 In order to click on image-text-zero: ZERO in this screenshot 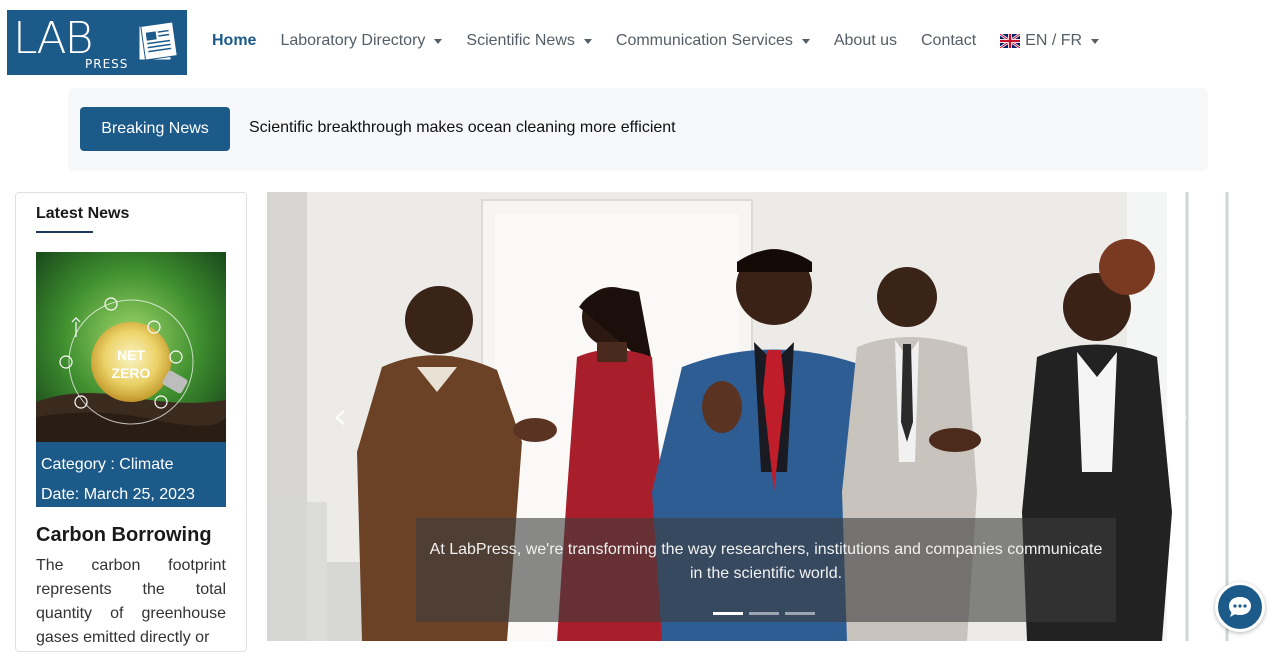, I will do `click(131, 373)`.